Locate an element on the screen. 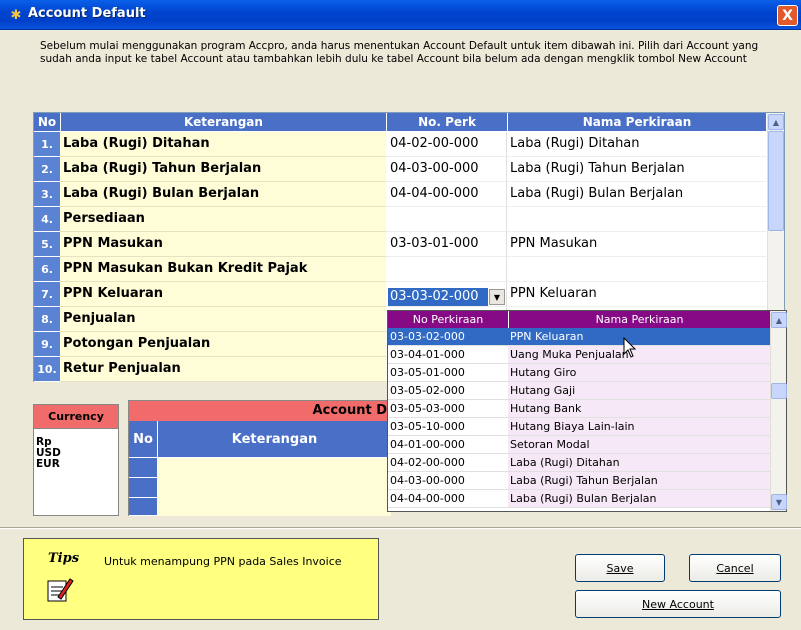  list-item-no: 03-05-10-000 is located at coordinates (448, 427).